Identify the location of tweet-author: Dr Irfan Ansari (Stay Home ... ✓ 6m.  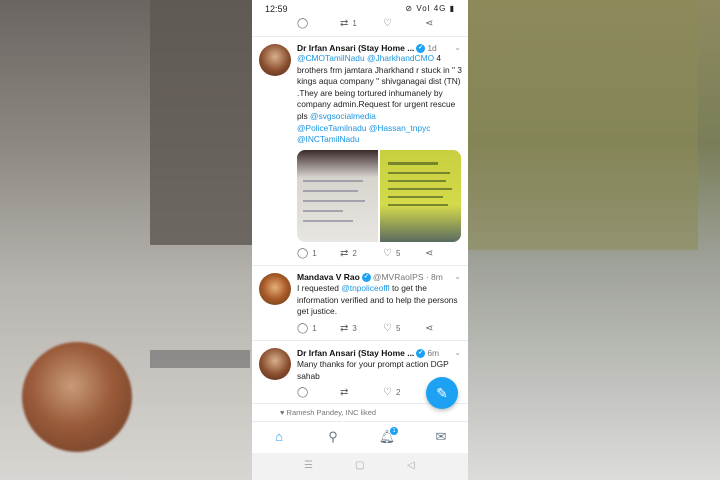
(368, 353).